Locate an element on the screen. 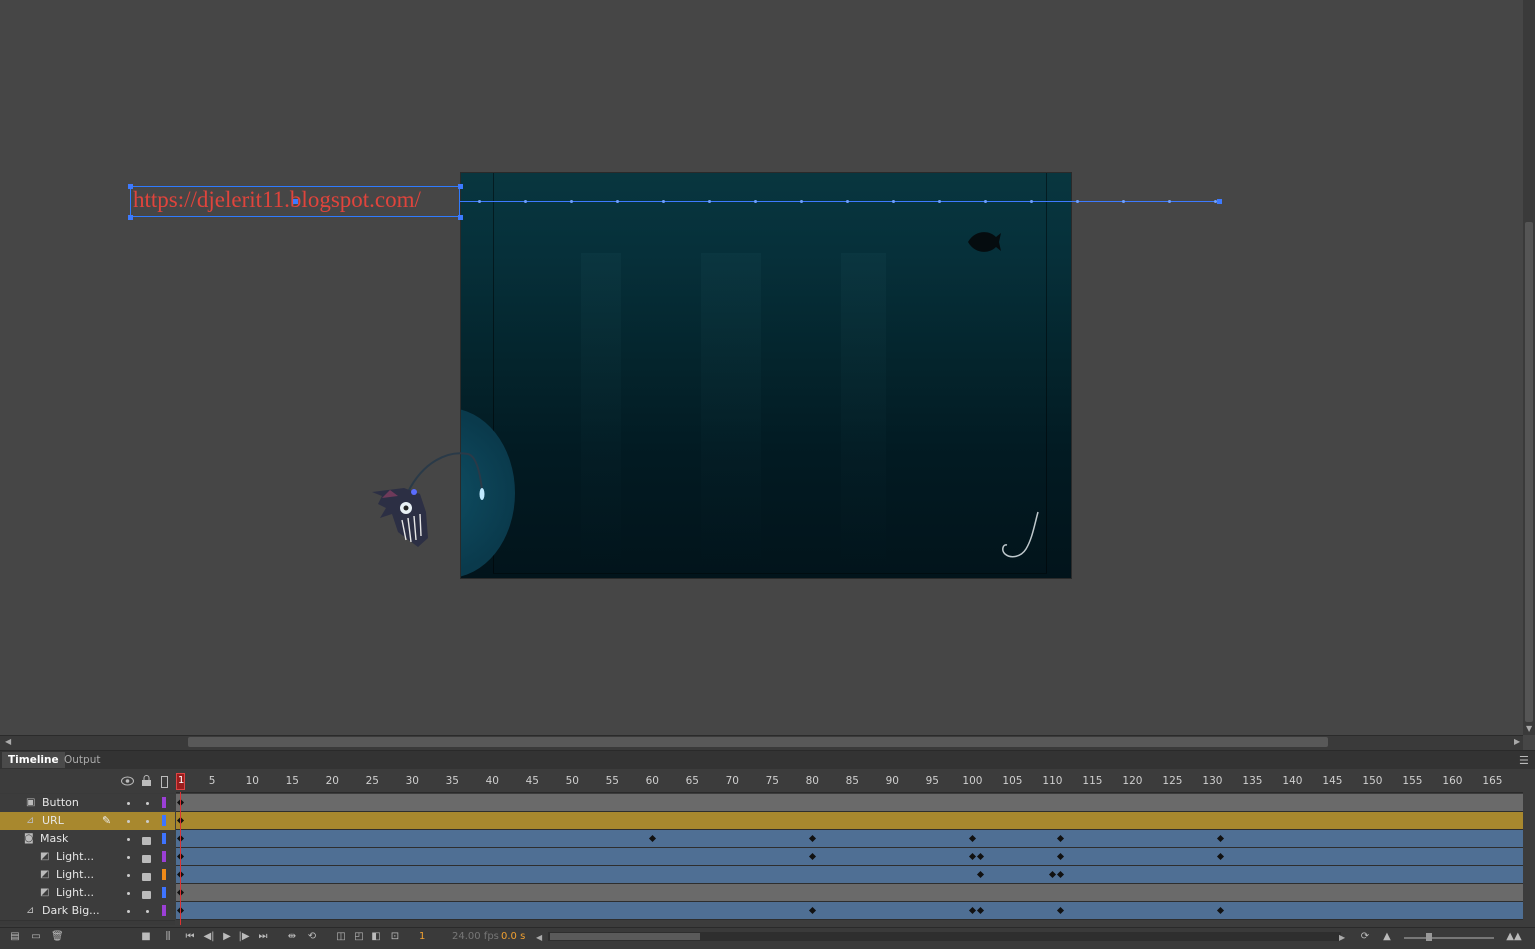  layer-name: Mask is located at coordinates (54, 839).